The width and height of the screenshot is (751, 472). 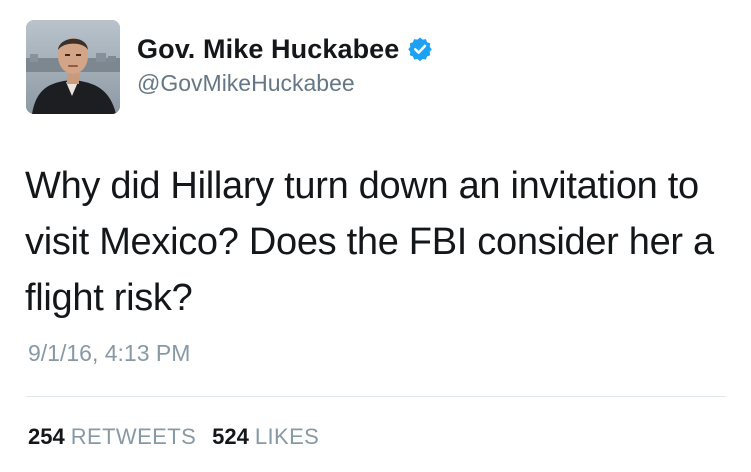 I want to click on profile-photo, so click(x=73, y=67).